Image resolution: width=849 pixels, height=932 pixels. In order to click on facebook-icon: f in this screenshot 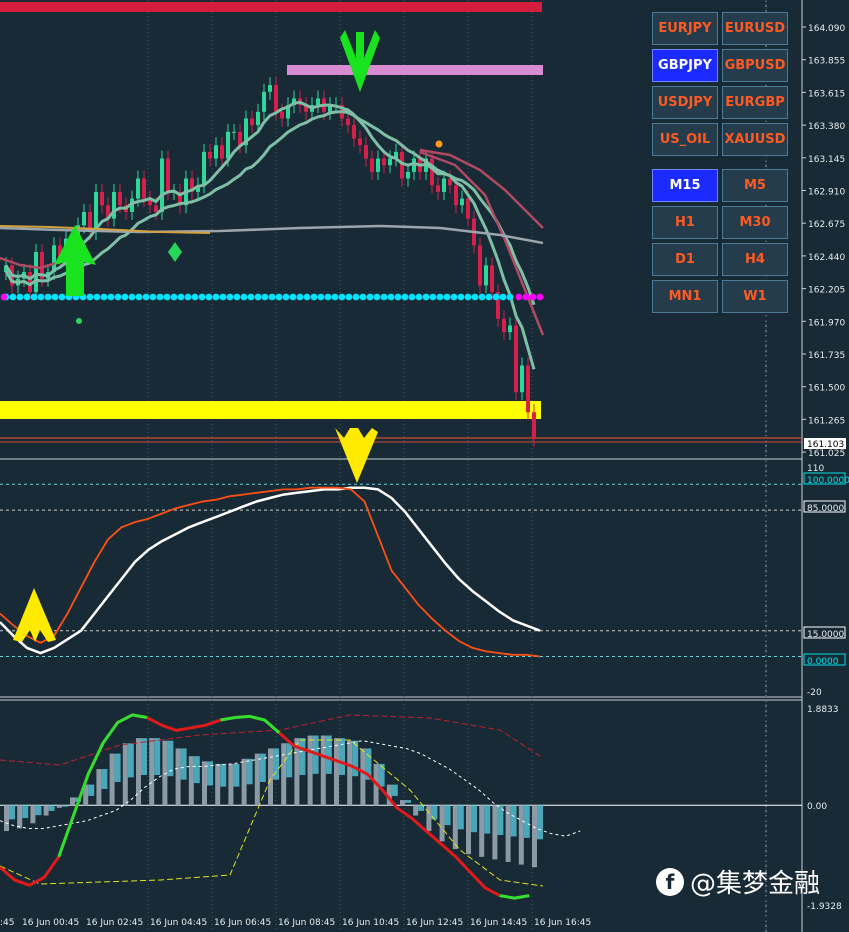, I will do `click(670, 881)`.